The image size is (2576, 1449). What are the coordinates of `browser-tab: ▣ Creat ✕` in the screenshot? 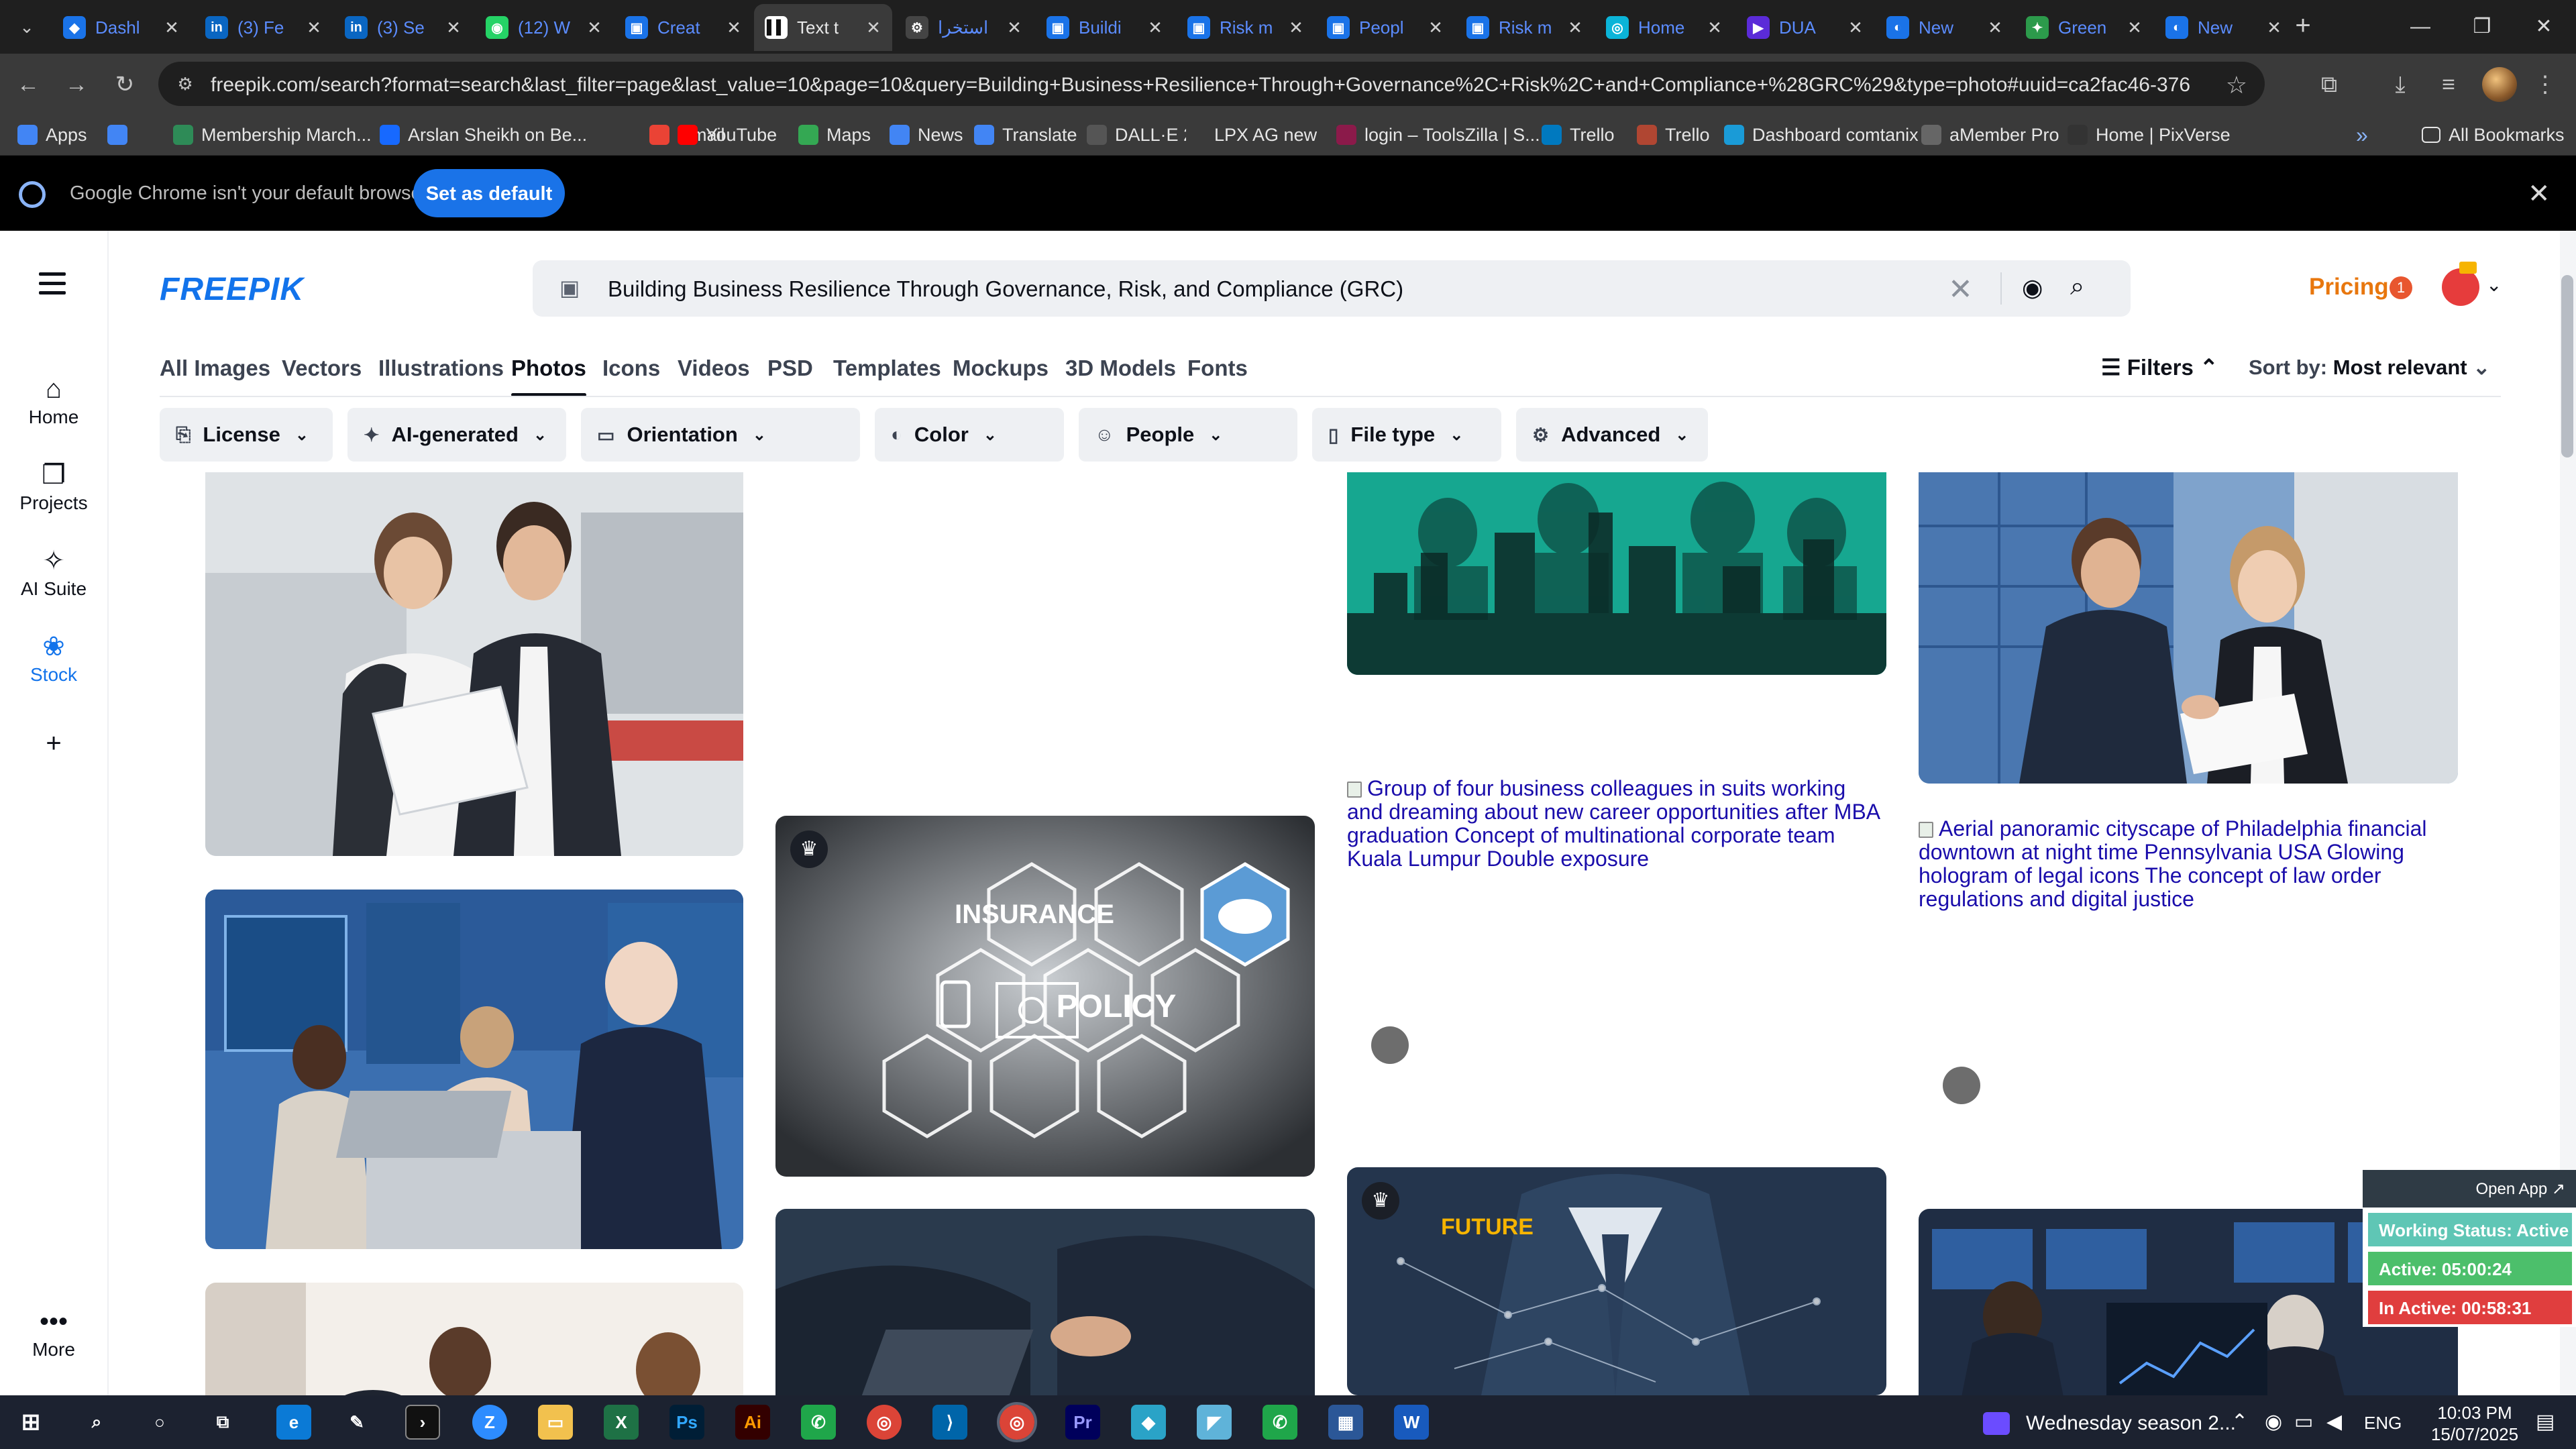 It's located at (683, 27).